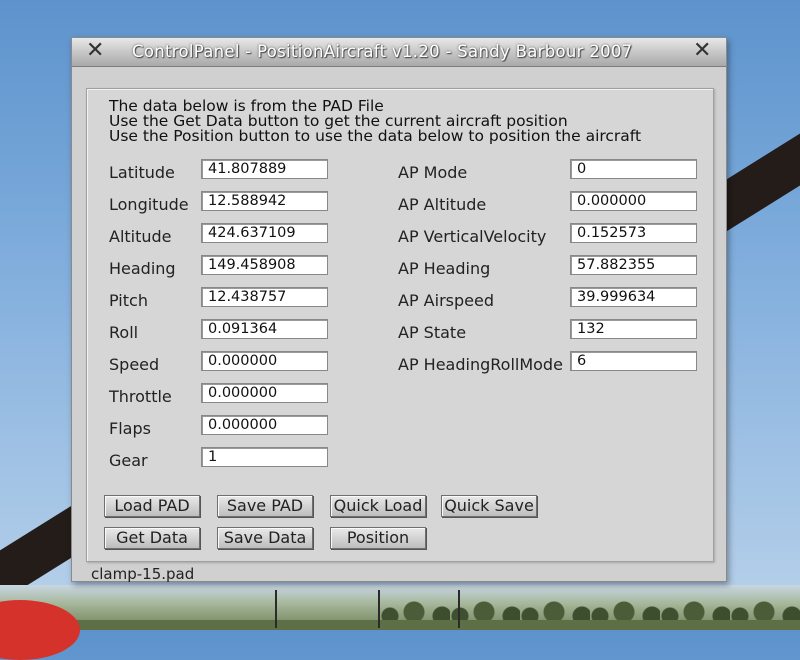  I want to click on ap-state-field: 132, so click(633, 329).